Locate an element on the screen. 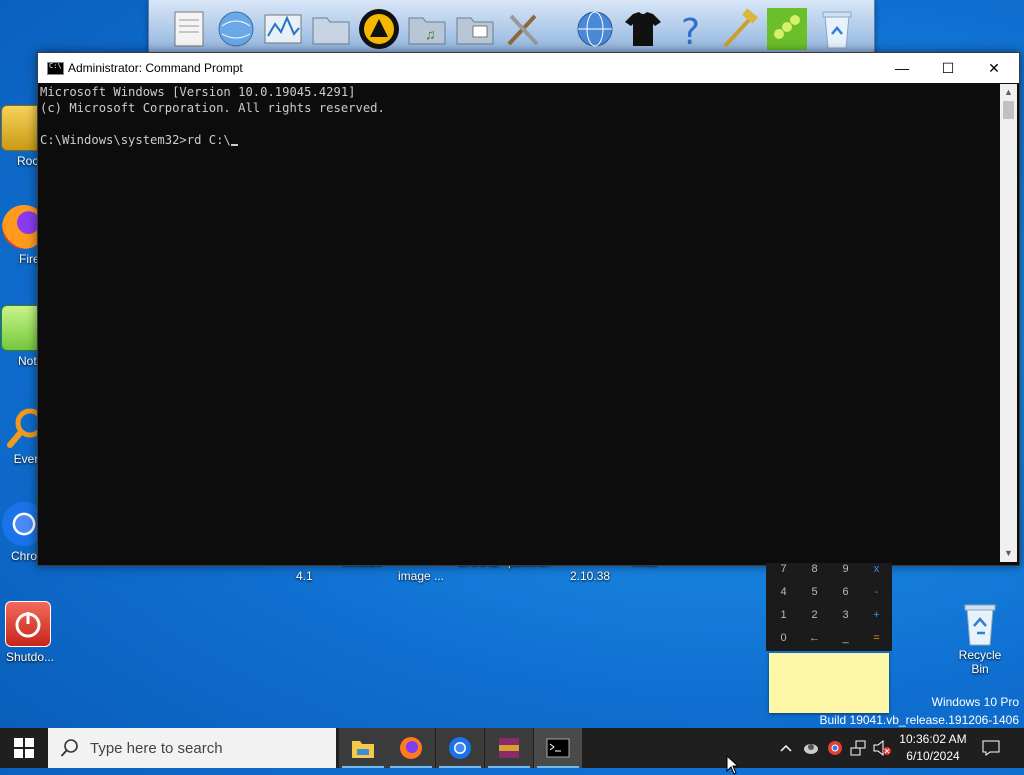 The width and height of the screenshot is (1024, 775). scroll-down-arrow-icon: ▼ is located at coordinates (1008, 553).